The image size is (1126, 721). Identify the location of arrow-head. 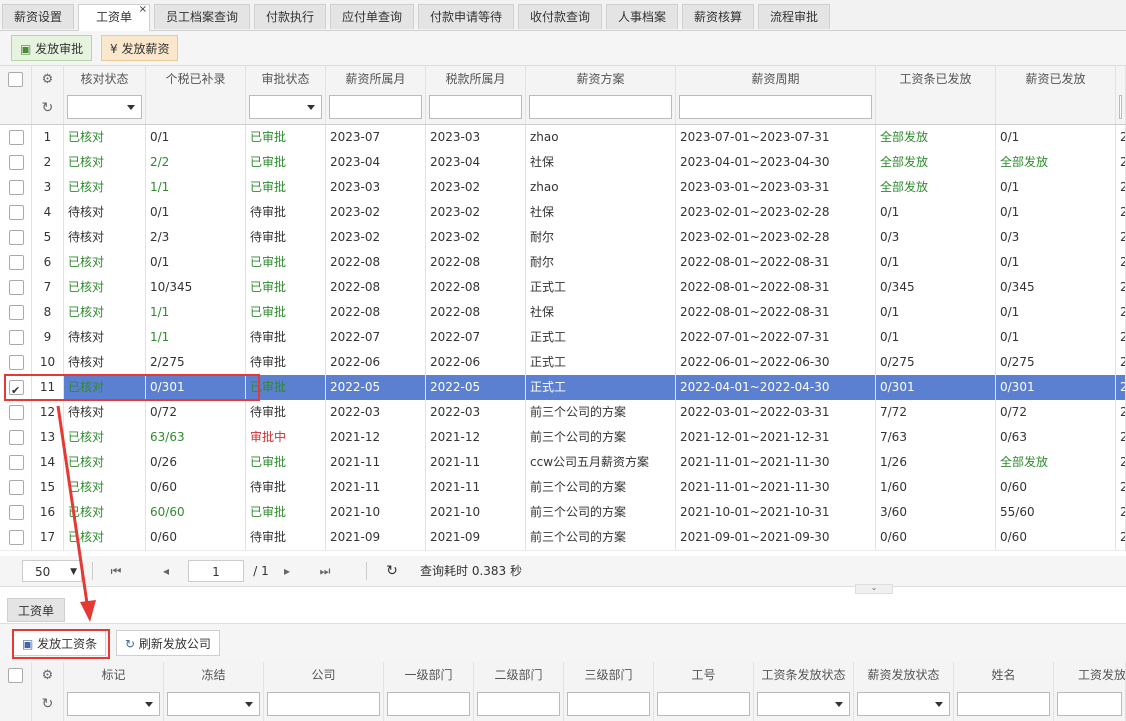
(88, 611).